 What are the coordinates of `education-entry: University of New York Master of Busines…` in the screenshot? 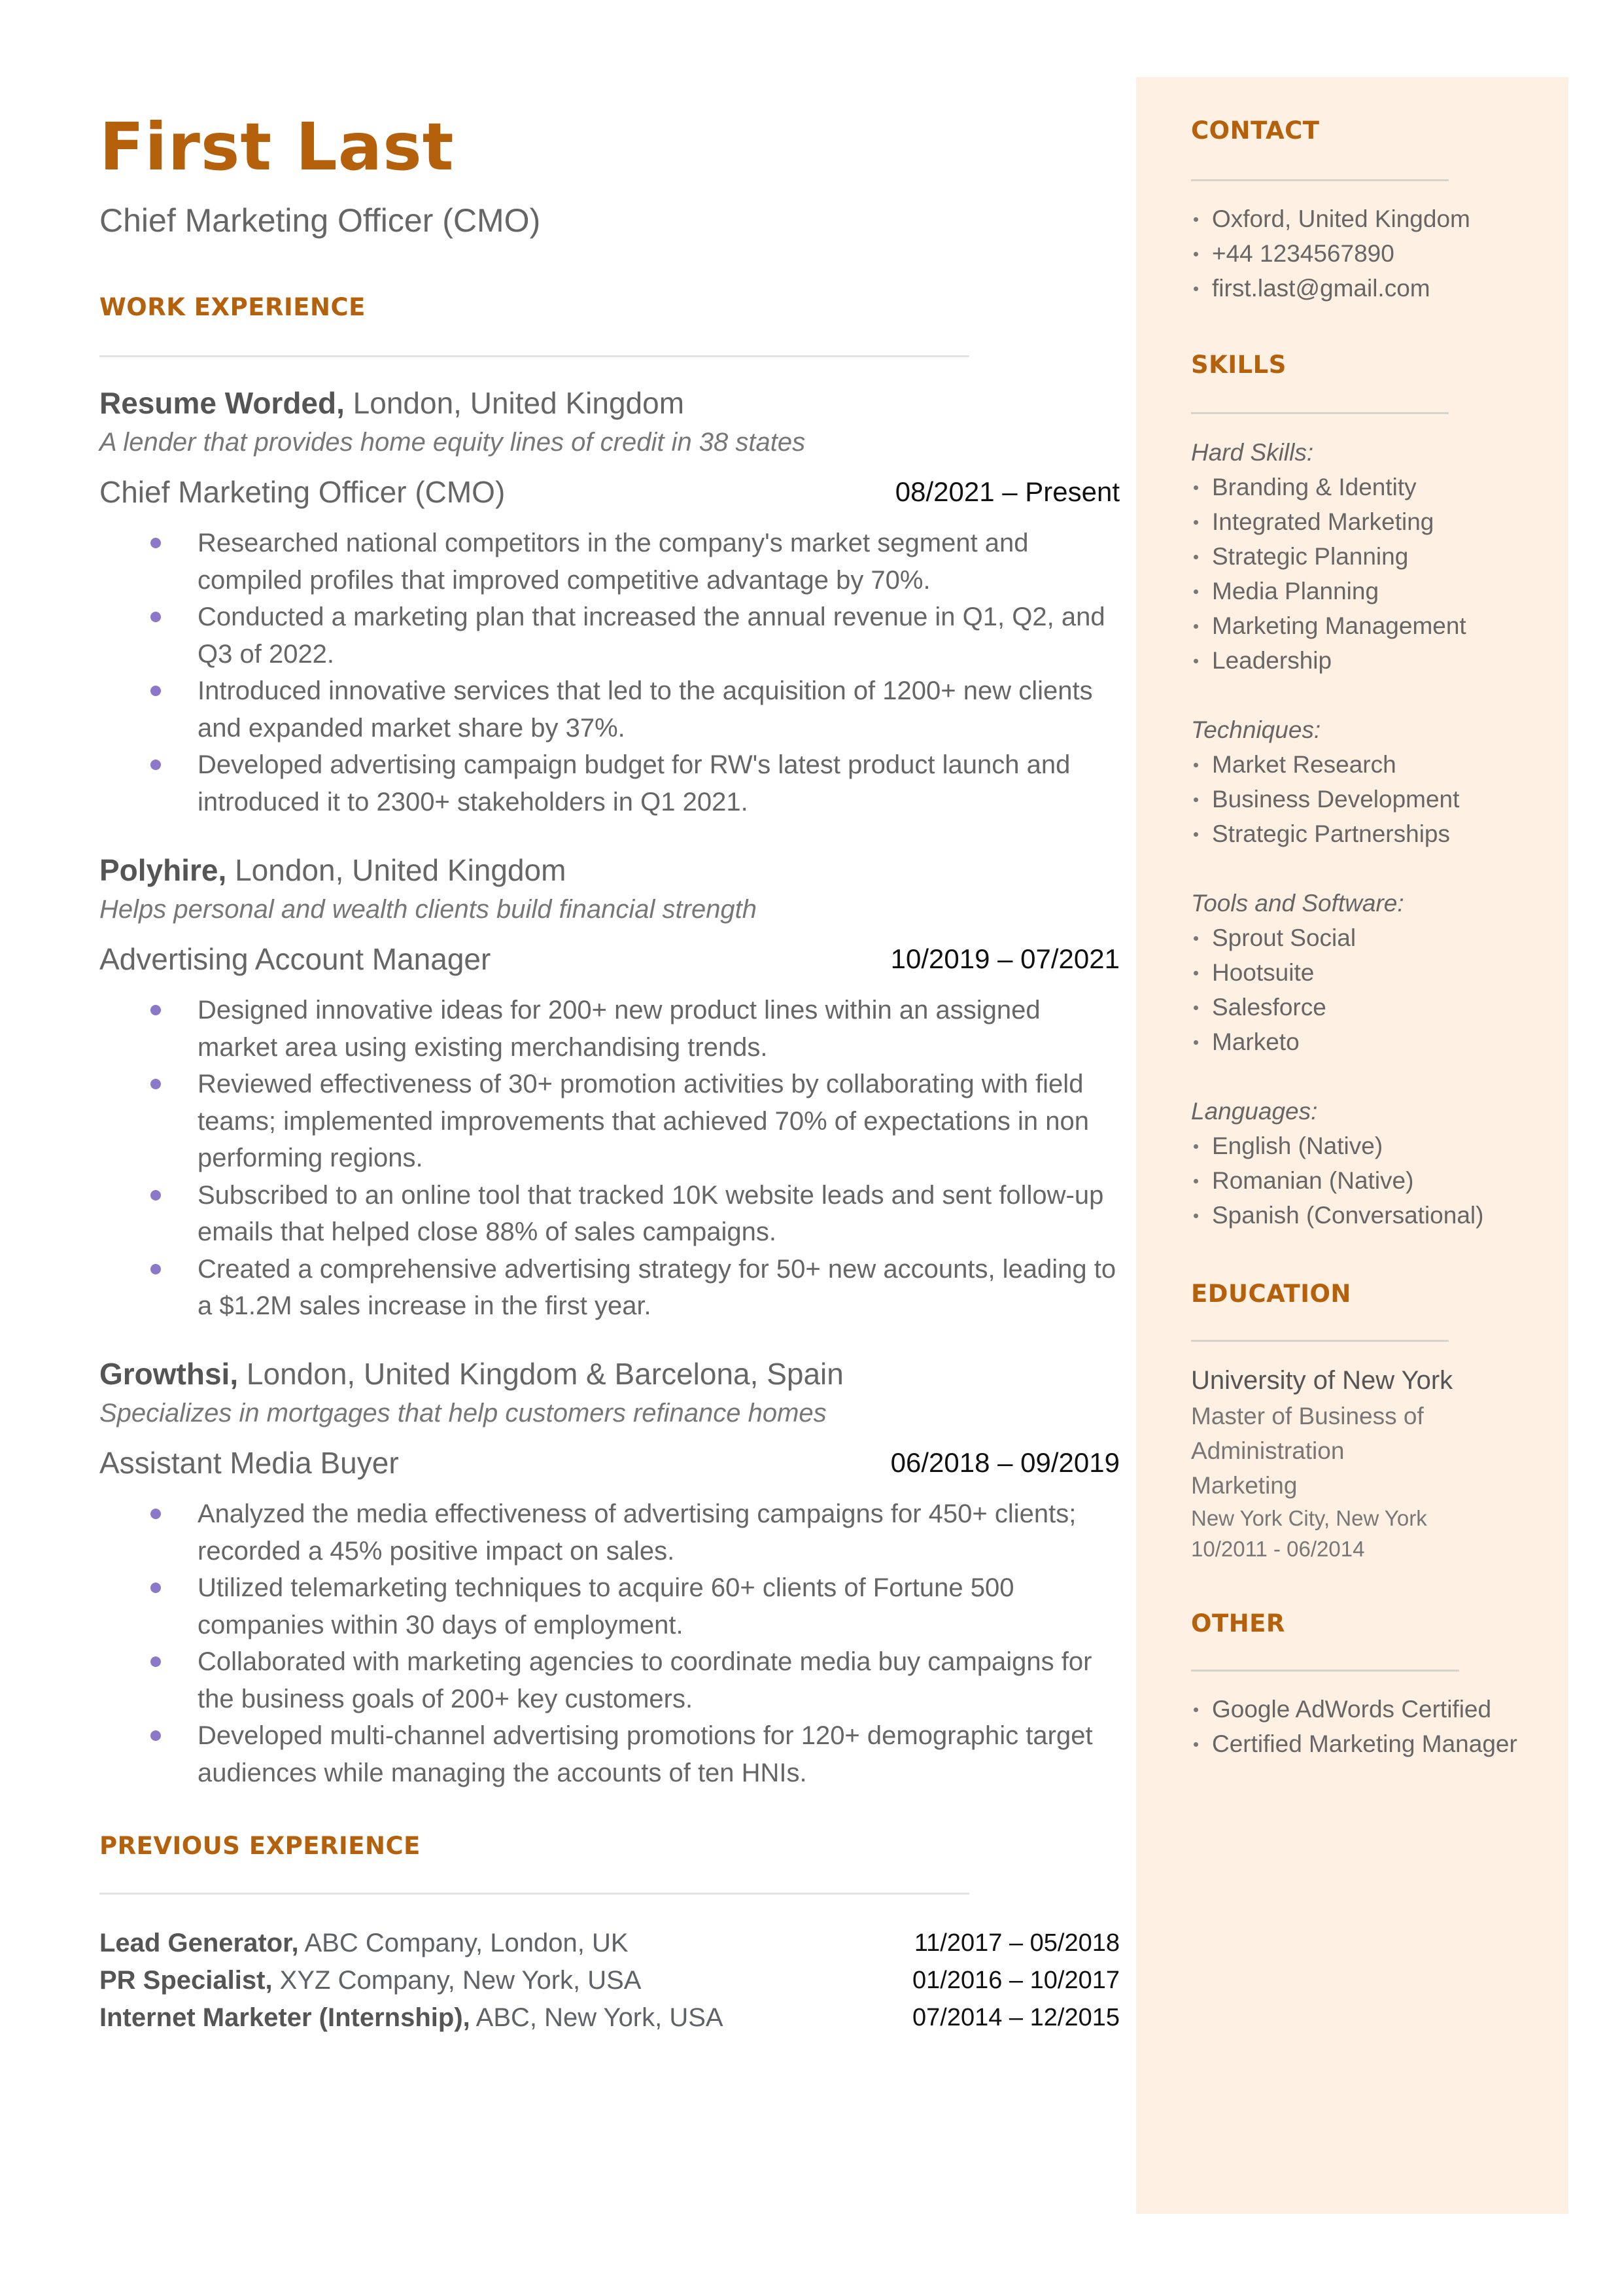 It's located at (1322, 1463).